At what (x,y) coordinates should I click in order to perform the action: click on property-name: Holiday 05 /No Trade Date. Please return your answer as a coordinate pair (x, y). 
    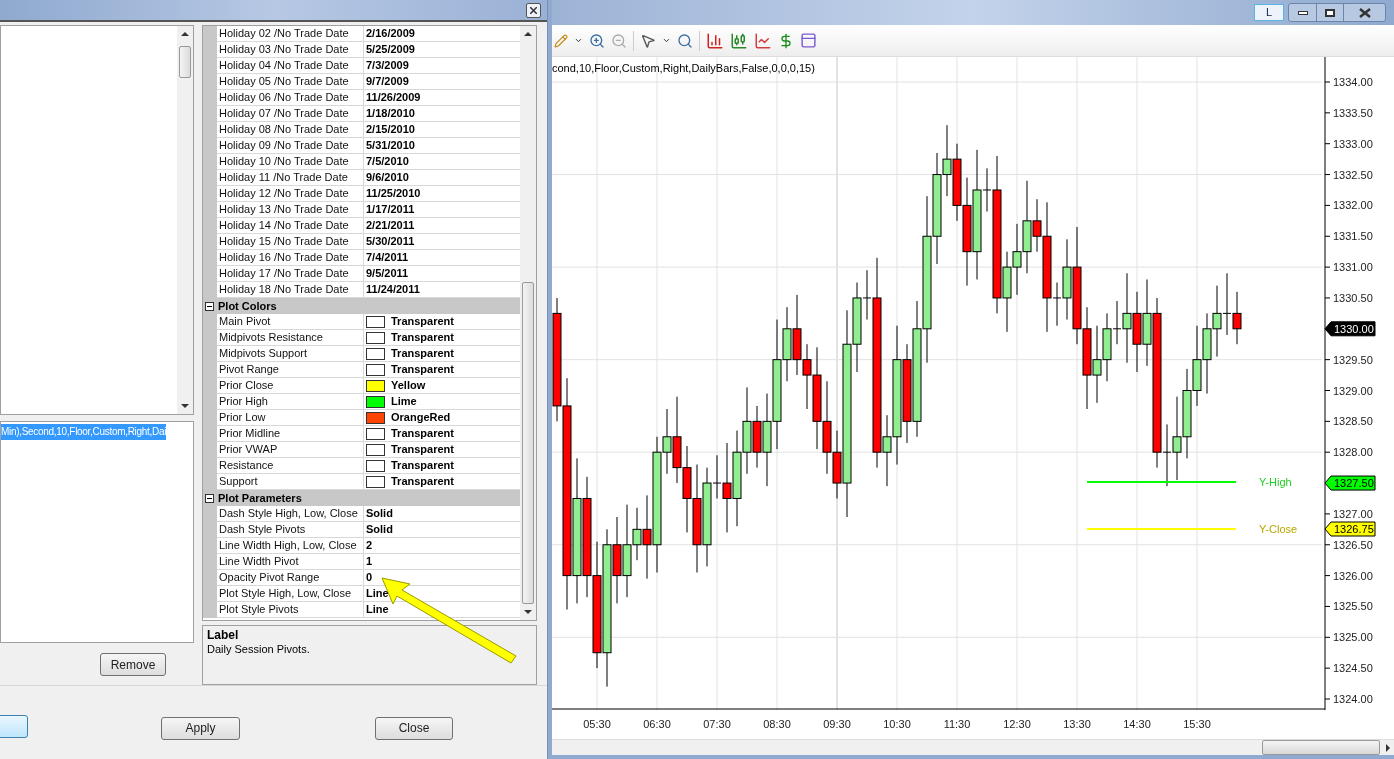
    Looking at the image, I should click on (290, 82).